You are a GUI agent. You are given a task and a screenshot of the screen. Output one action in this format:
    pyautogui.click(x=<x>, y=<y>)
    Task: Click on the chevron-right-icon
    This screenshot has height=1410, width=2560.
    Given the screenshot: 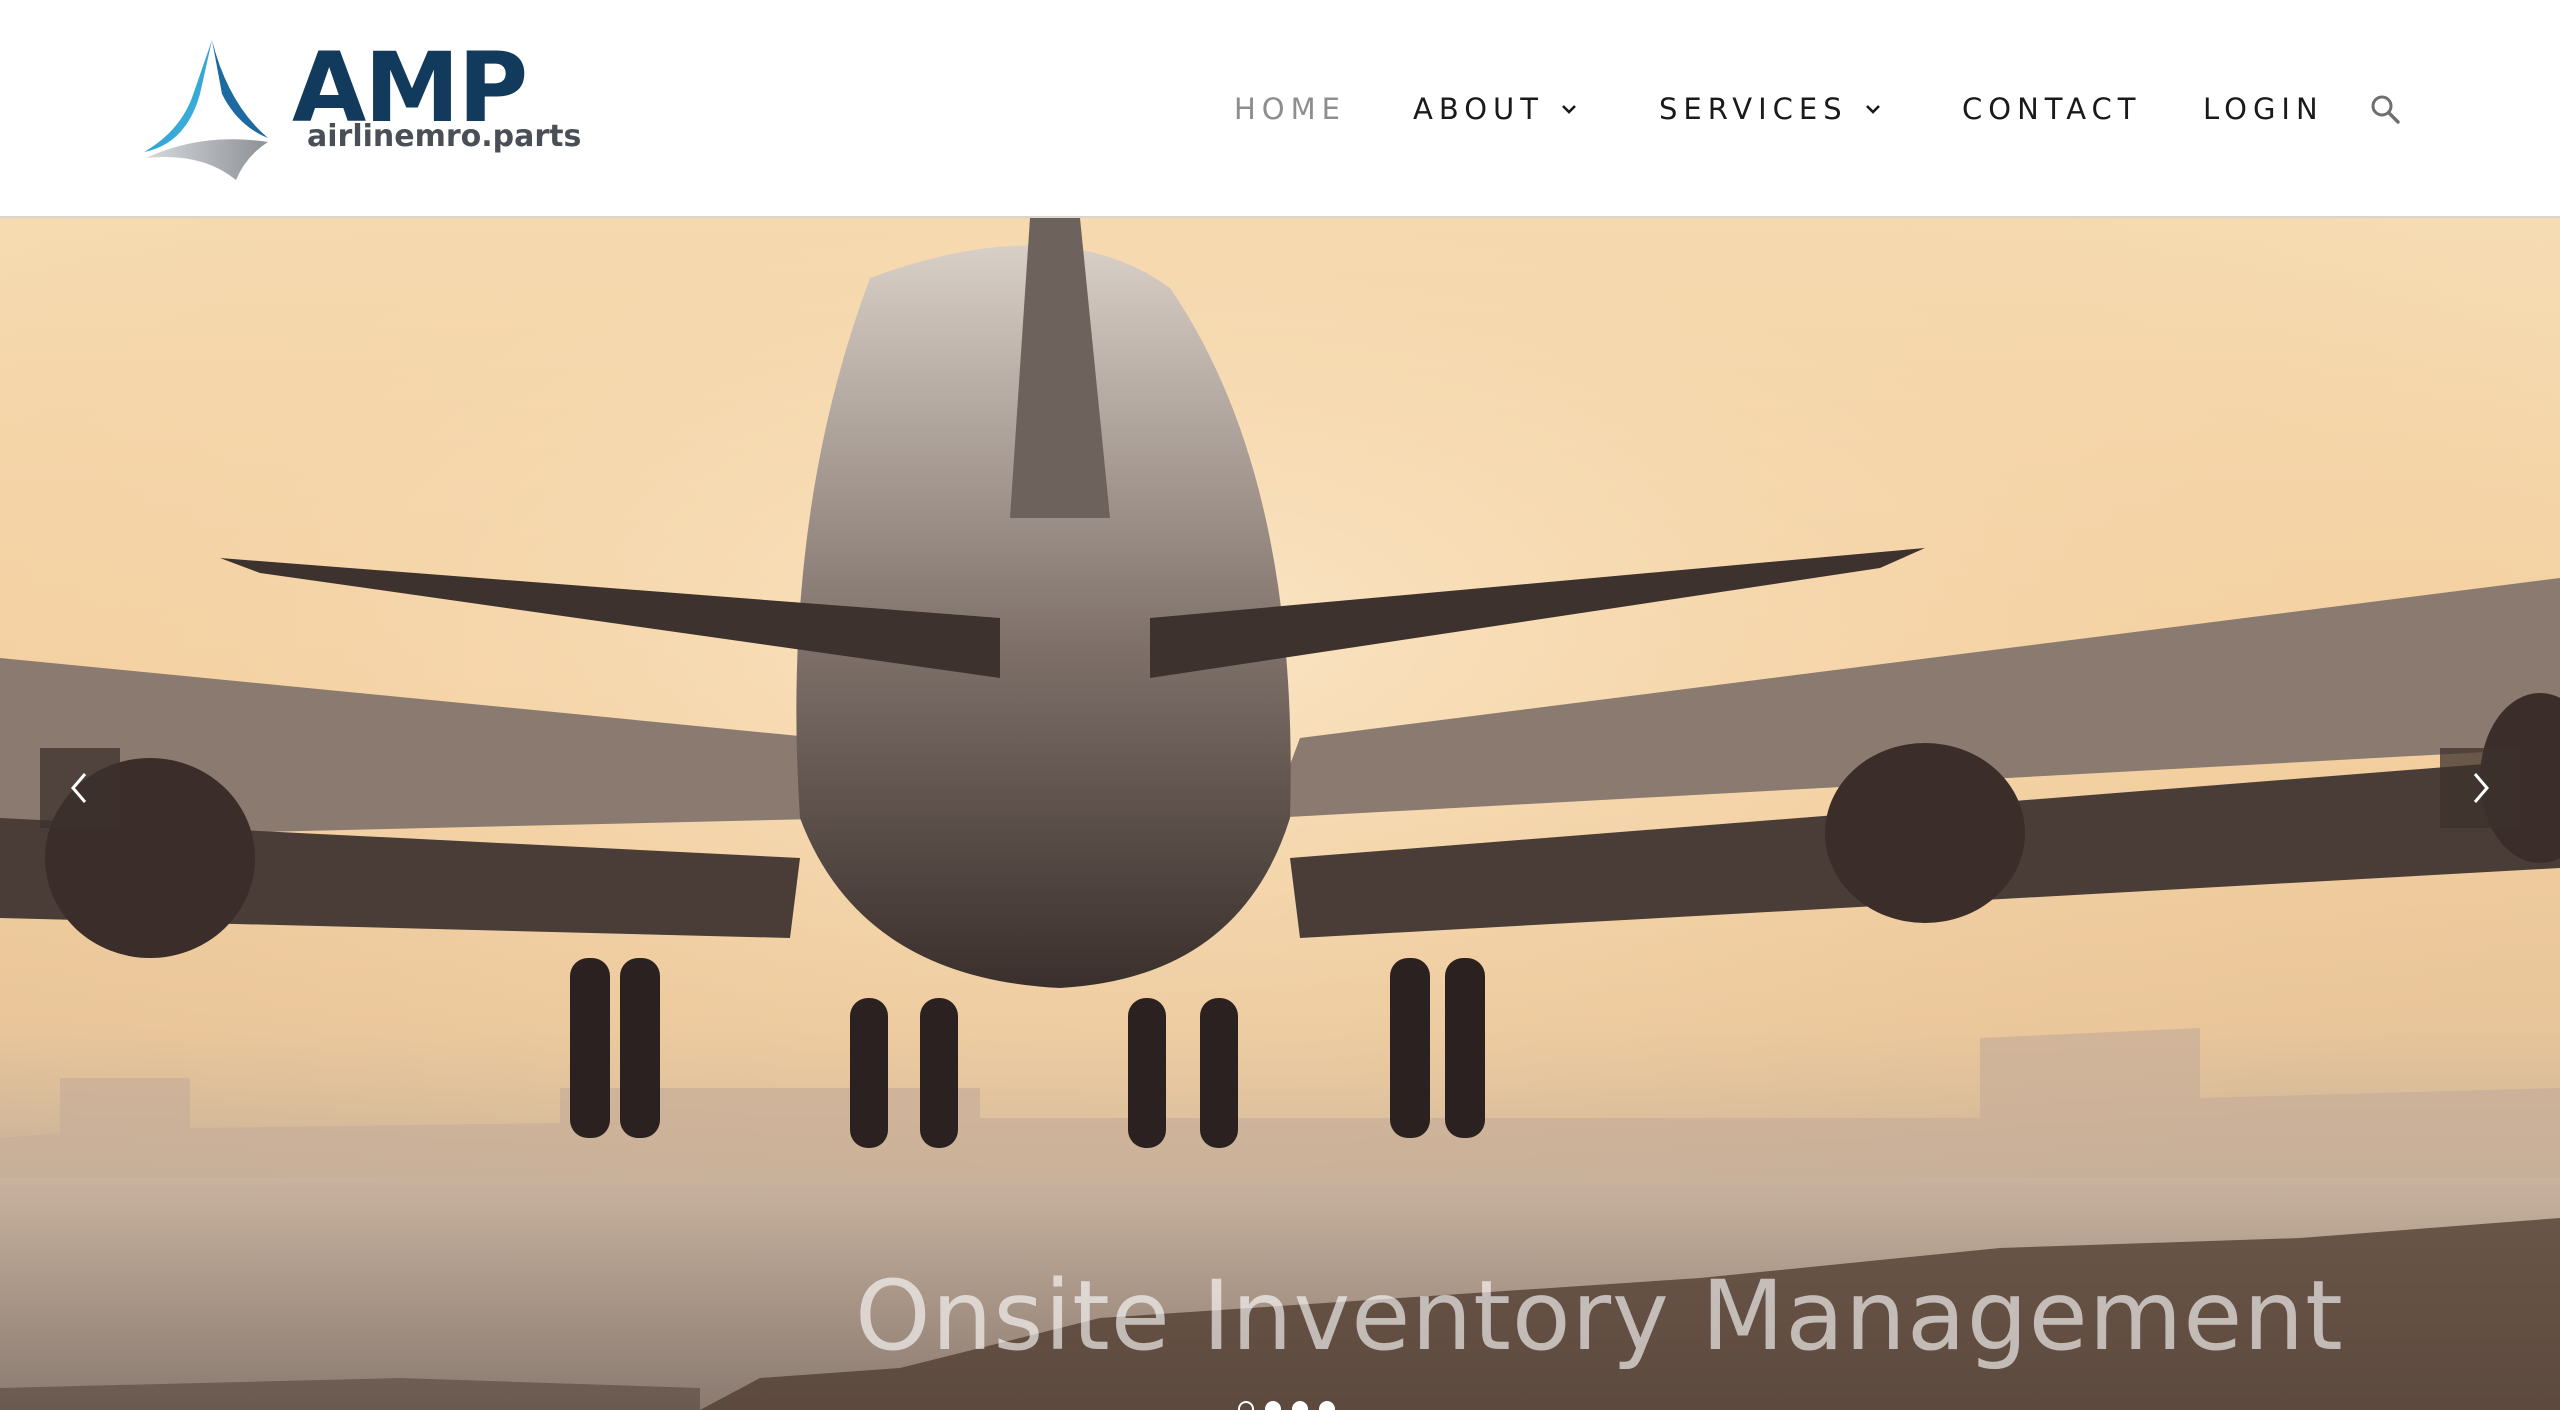 What is the action you would take?
    pyautogui.click(x=2481, y=788)
    